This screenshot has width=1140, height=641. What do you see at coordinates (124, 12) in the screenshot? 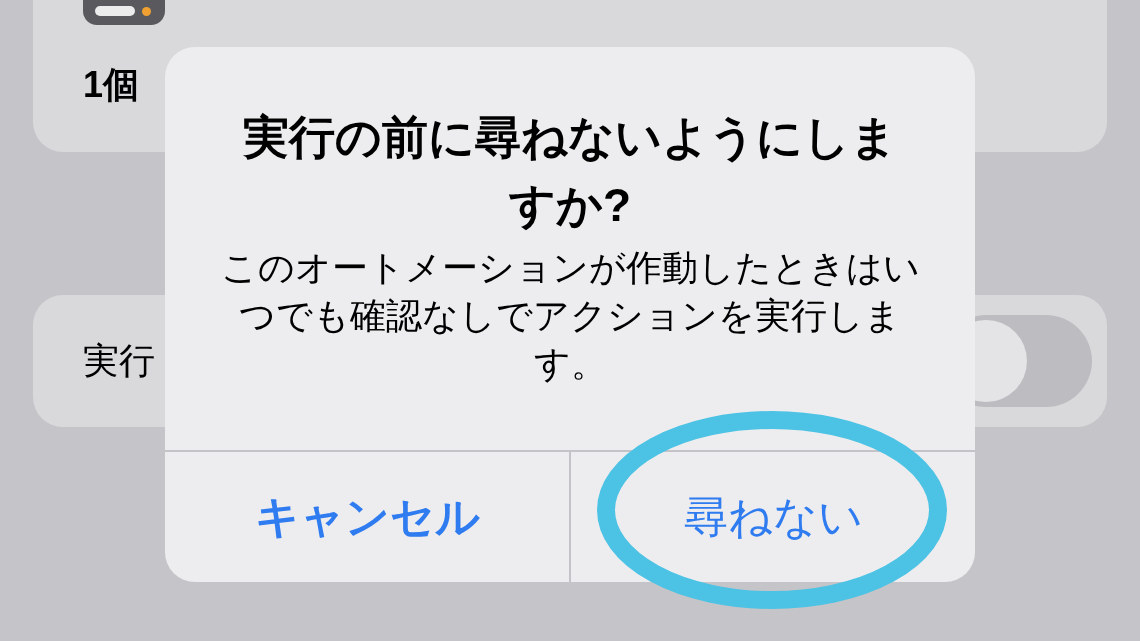
I see `device-icon` at bounding box center [124, 12].